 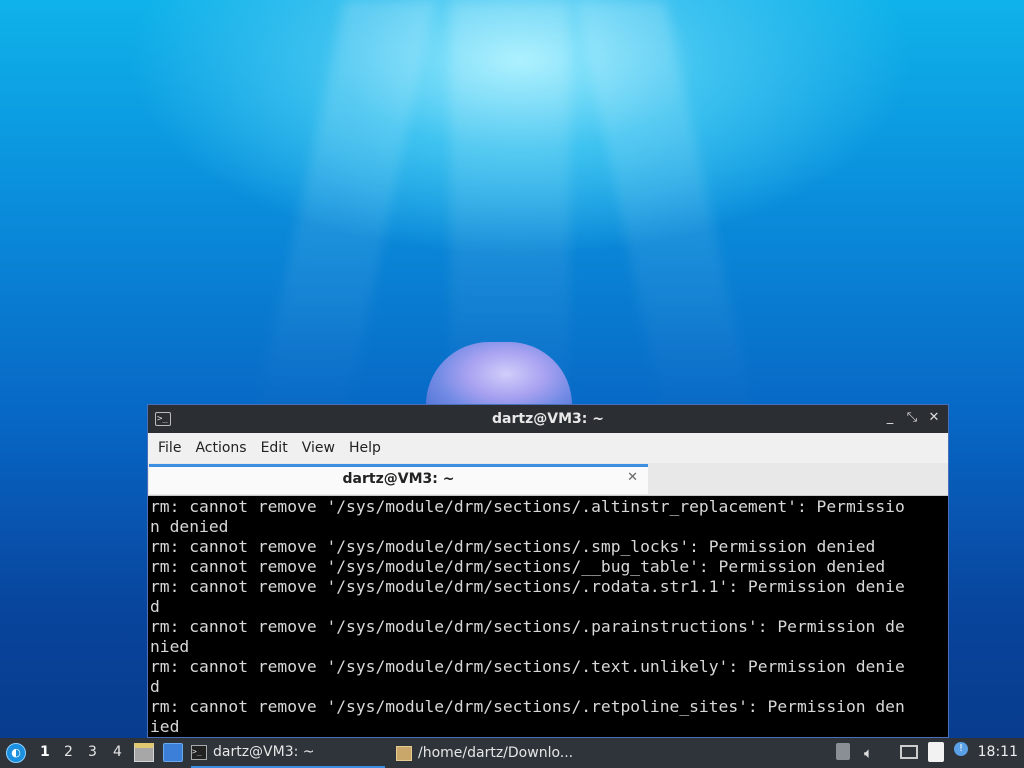 I want to click on task-terminal: >_ dartz@VM3: ~, so click(x=288, y=753).